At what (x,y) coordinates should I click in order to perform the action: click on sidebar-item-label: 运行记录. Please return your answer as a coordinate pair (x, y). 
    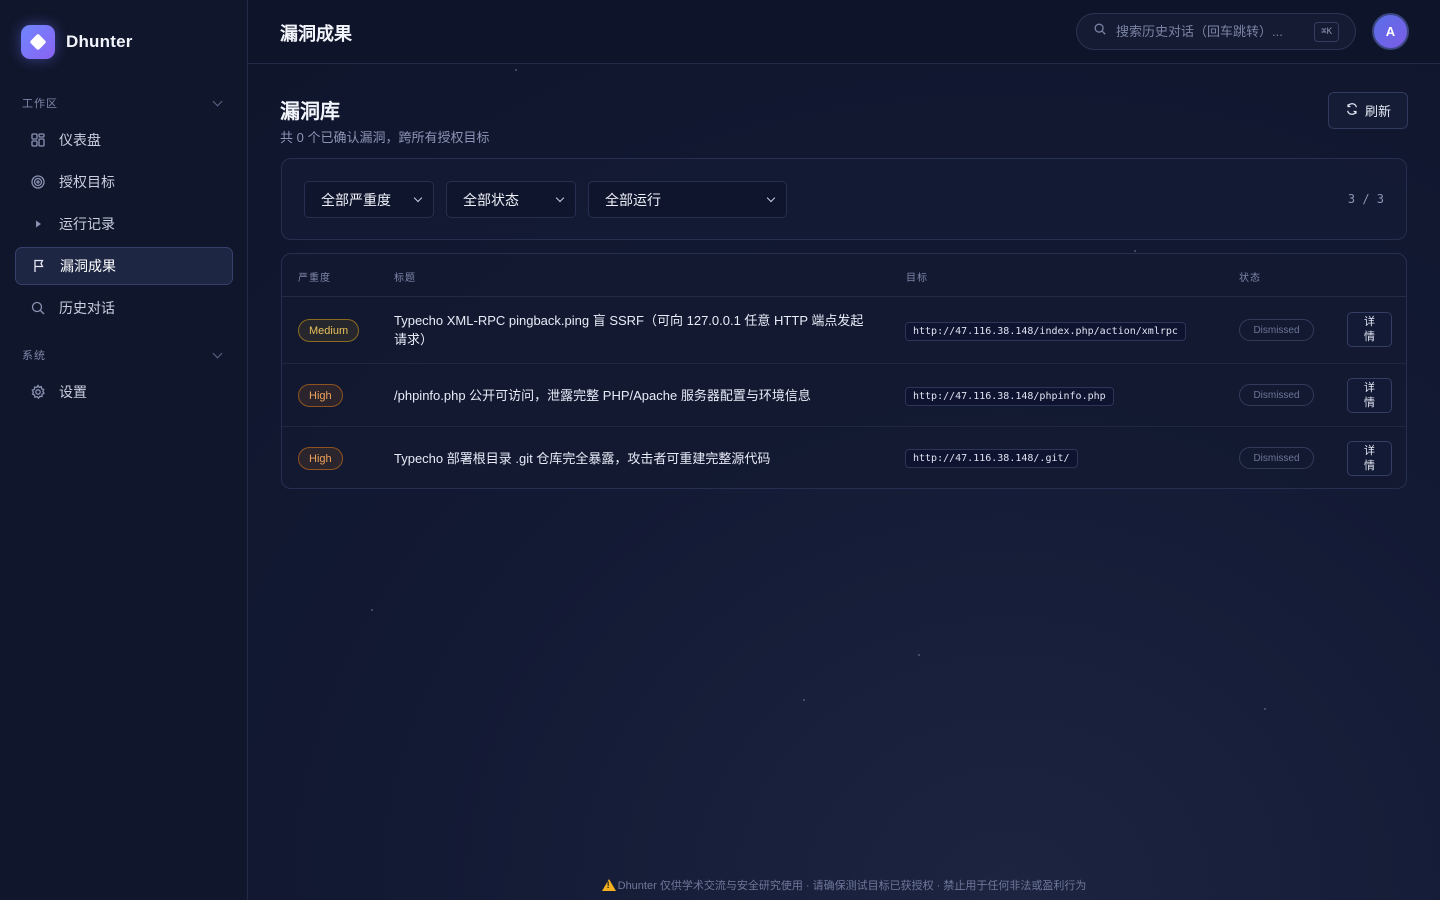
    Looking at the image, I should click on (87, 224).